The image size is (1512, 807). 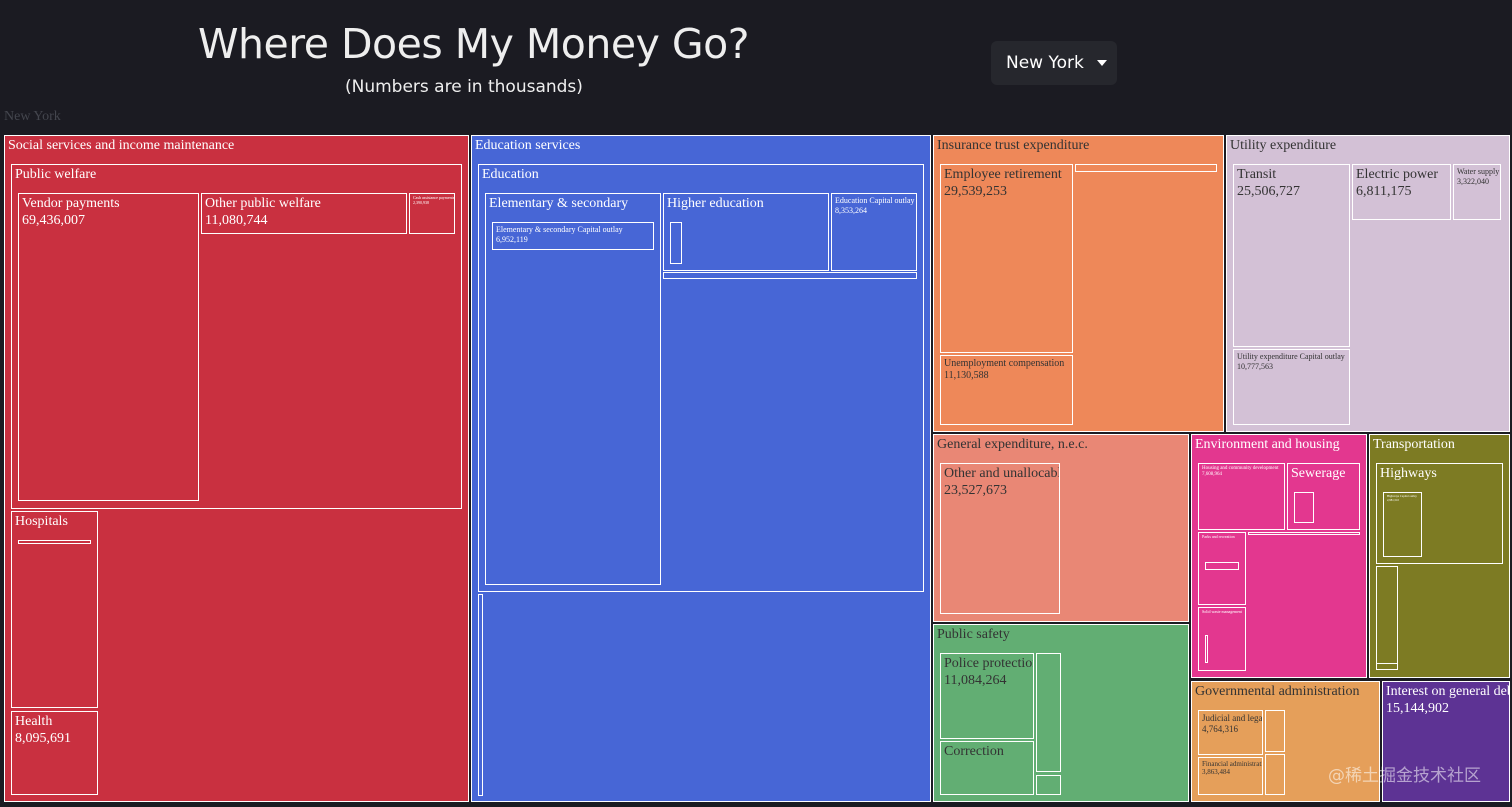 What do you see at coordinates (1384, 191) in the screenshot?
I see `treemap-value: 6,811,175` at bounding box center [1384, 191].